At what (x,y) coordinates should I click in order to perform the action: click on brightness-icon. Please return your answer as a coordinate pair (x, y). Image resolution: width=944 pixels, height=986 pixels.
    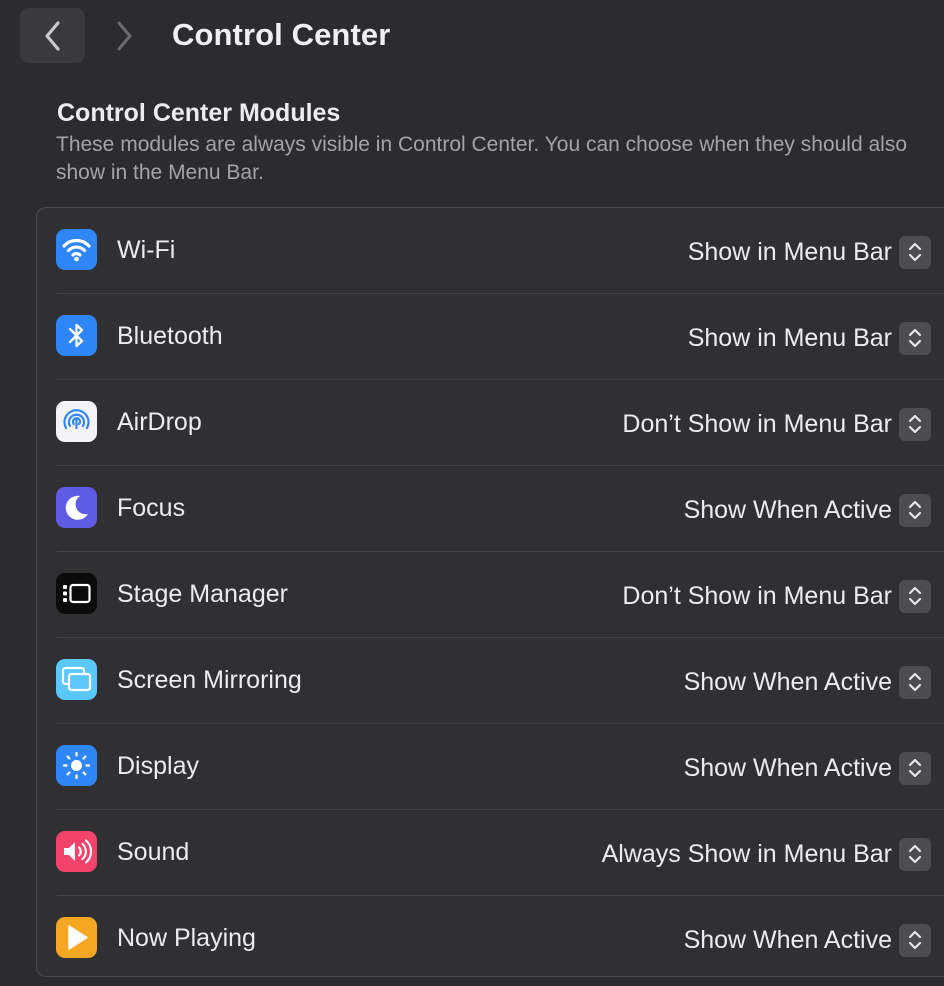
    Looking at the image, I should click on (76, 765).